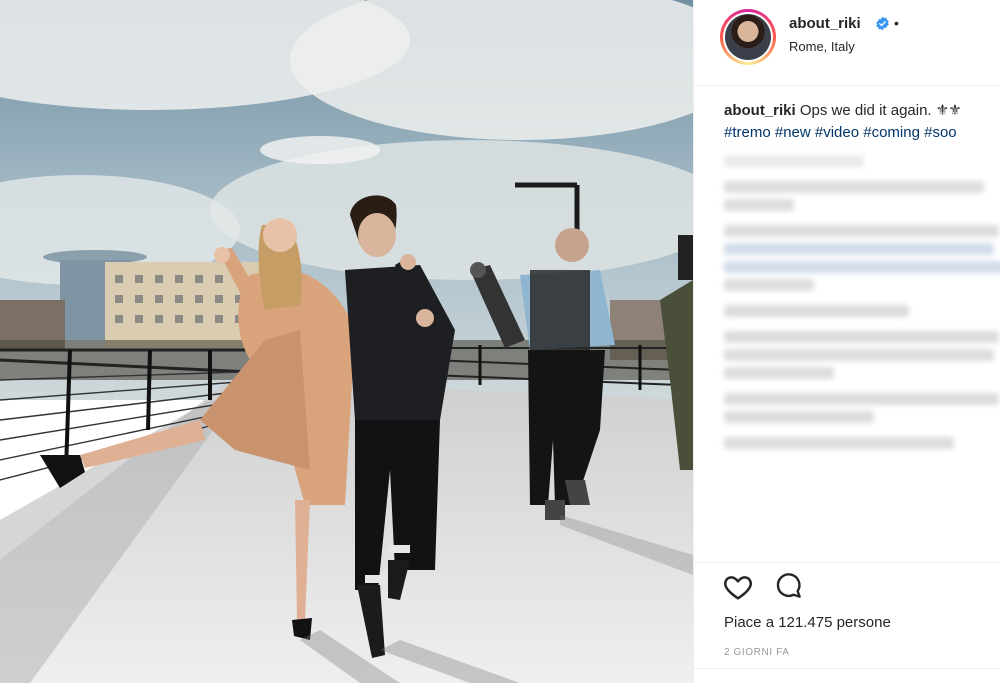 The image size is (1000, 683). What do you see at coordinates (789, 586) in the screenshot?
I see `comment-icon` at bounding box center [789, 586].